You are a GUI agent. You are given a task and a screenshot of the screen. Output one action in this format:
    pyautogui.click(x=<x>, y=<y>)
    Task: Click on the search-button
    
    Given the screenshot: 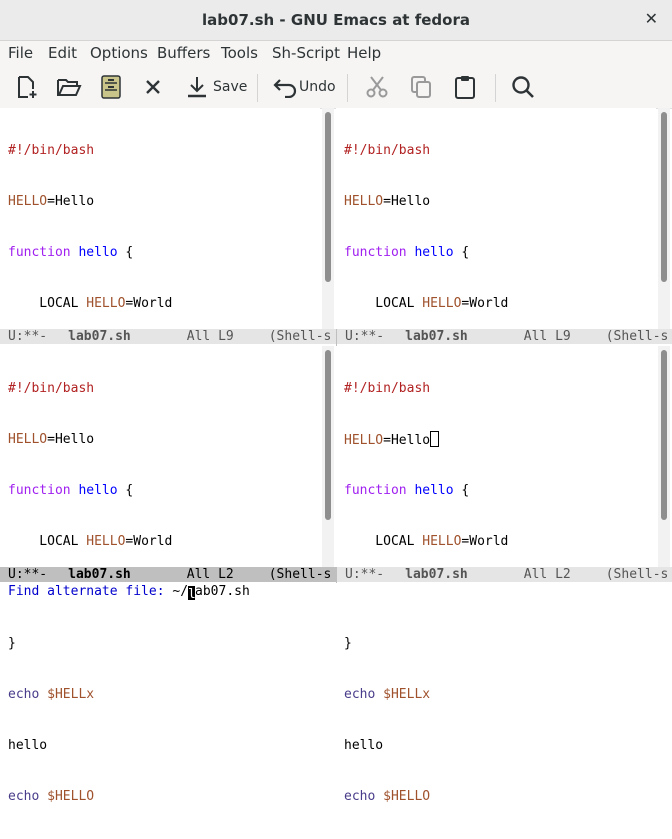 What is the action you would take?
    pyautogui.click(x=523, y=87)
    